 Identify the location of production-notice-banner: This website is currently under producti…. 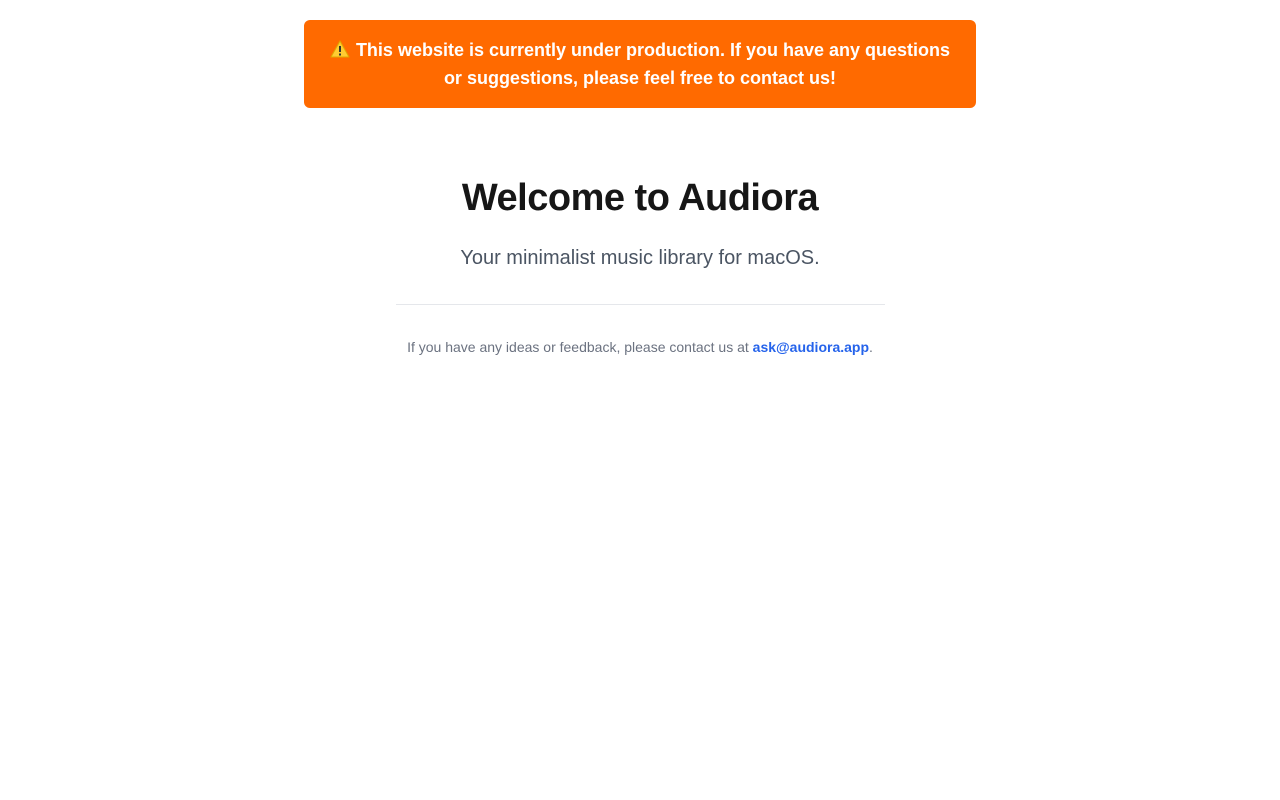
(640, 64).